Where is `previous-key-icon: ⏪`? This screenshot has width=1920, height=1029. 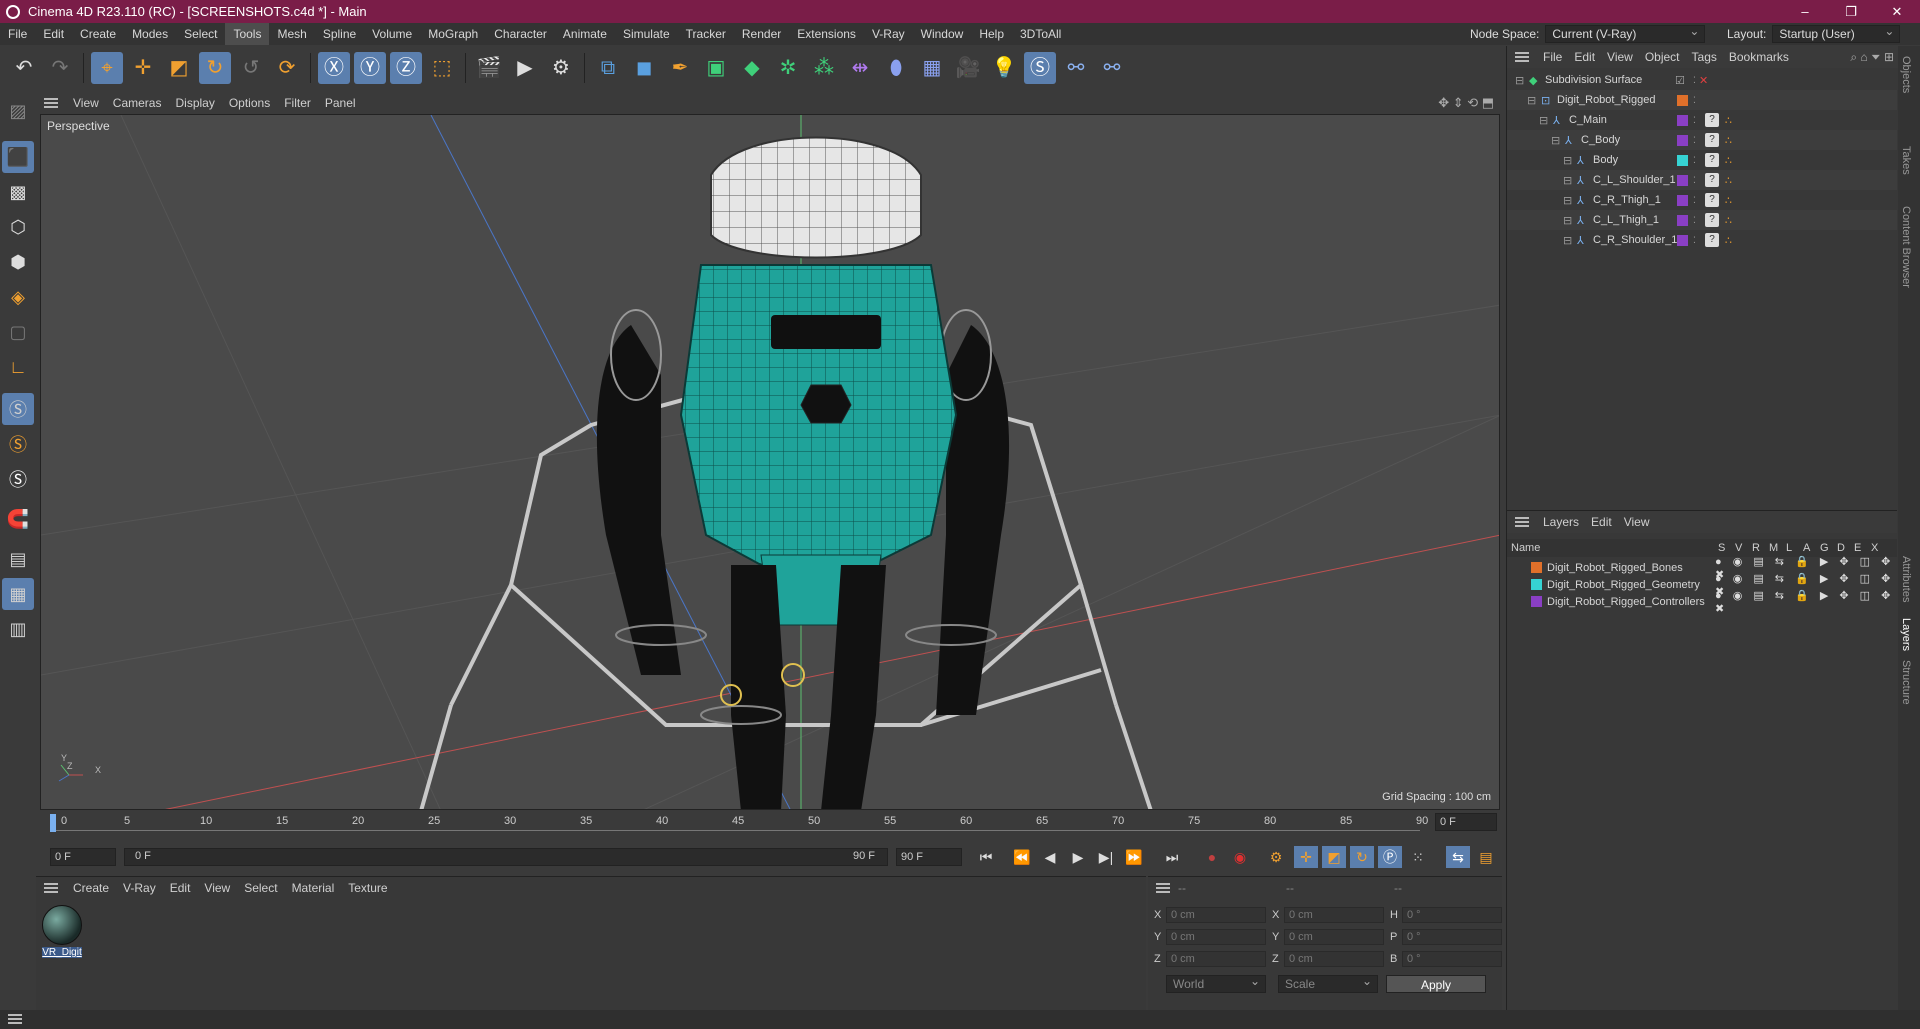 previous-key-icon: ⏪ is located at coordinates (1022, 857).